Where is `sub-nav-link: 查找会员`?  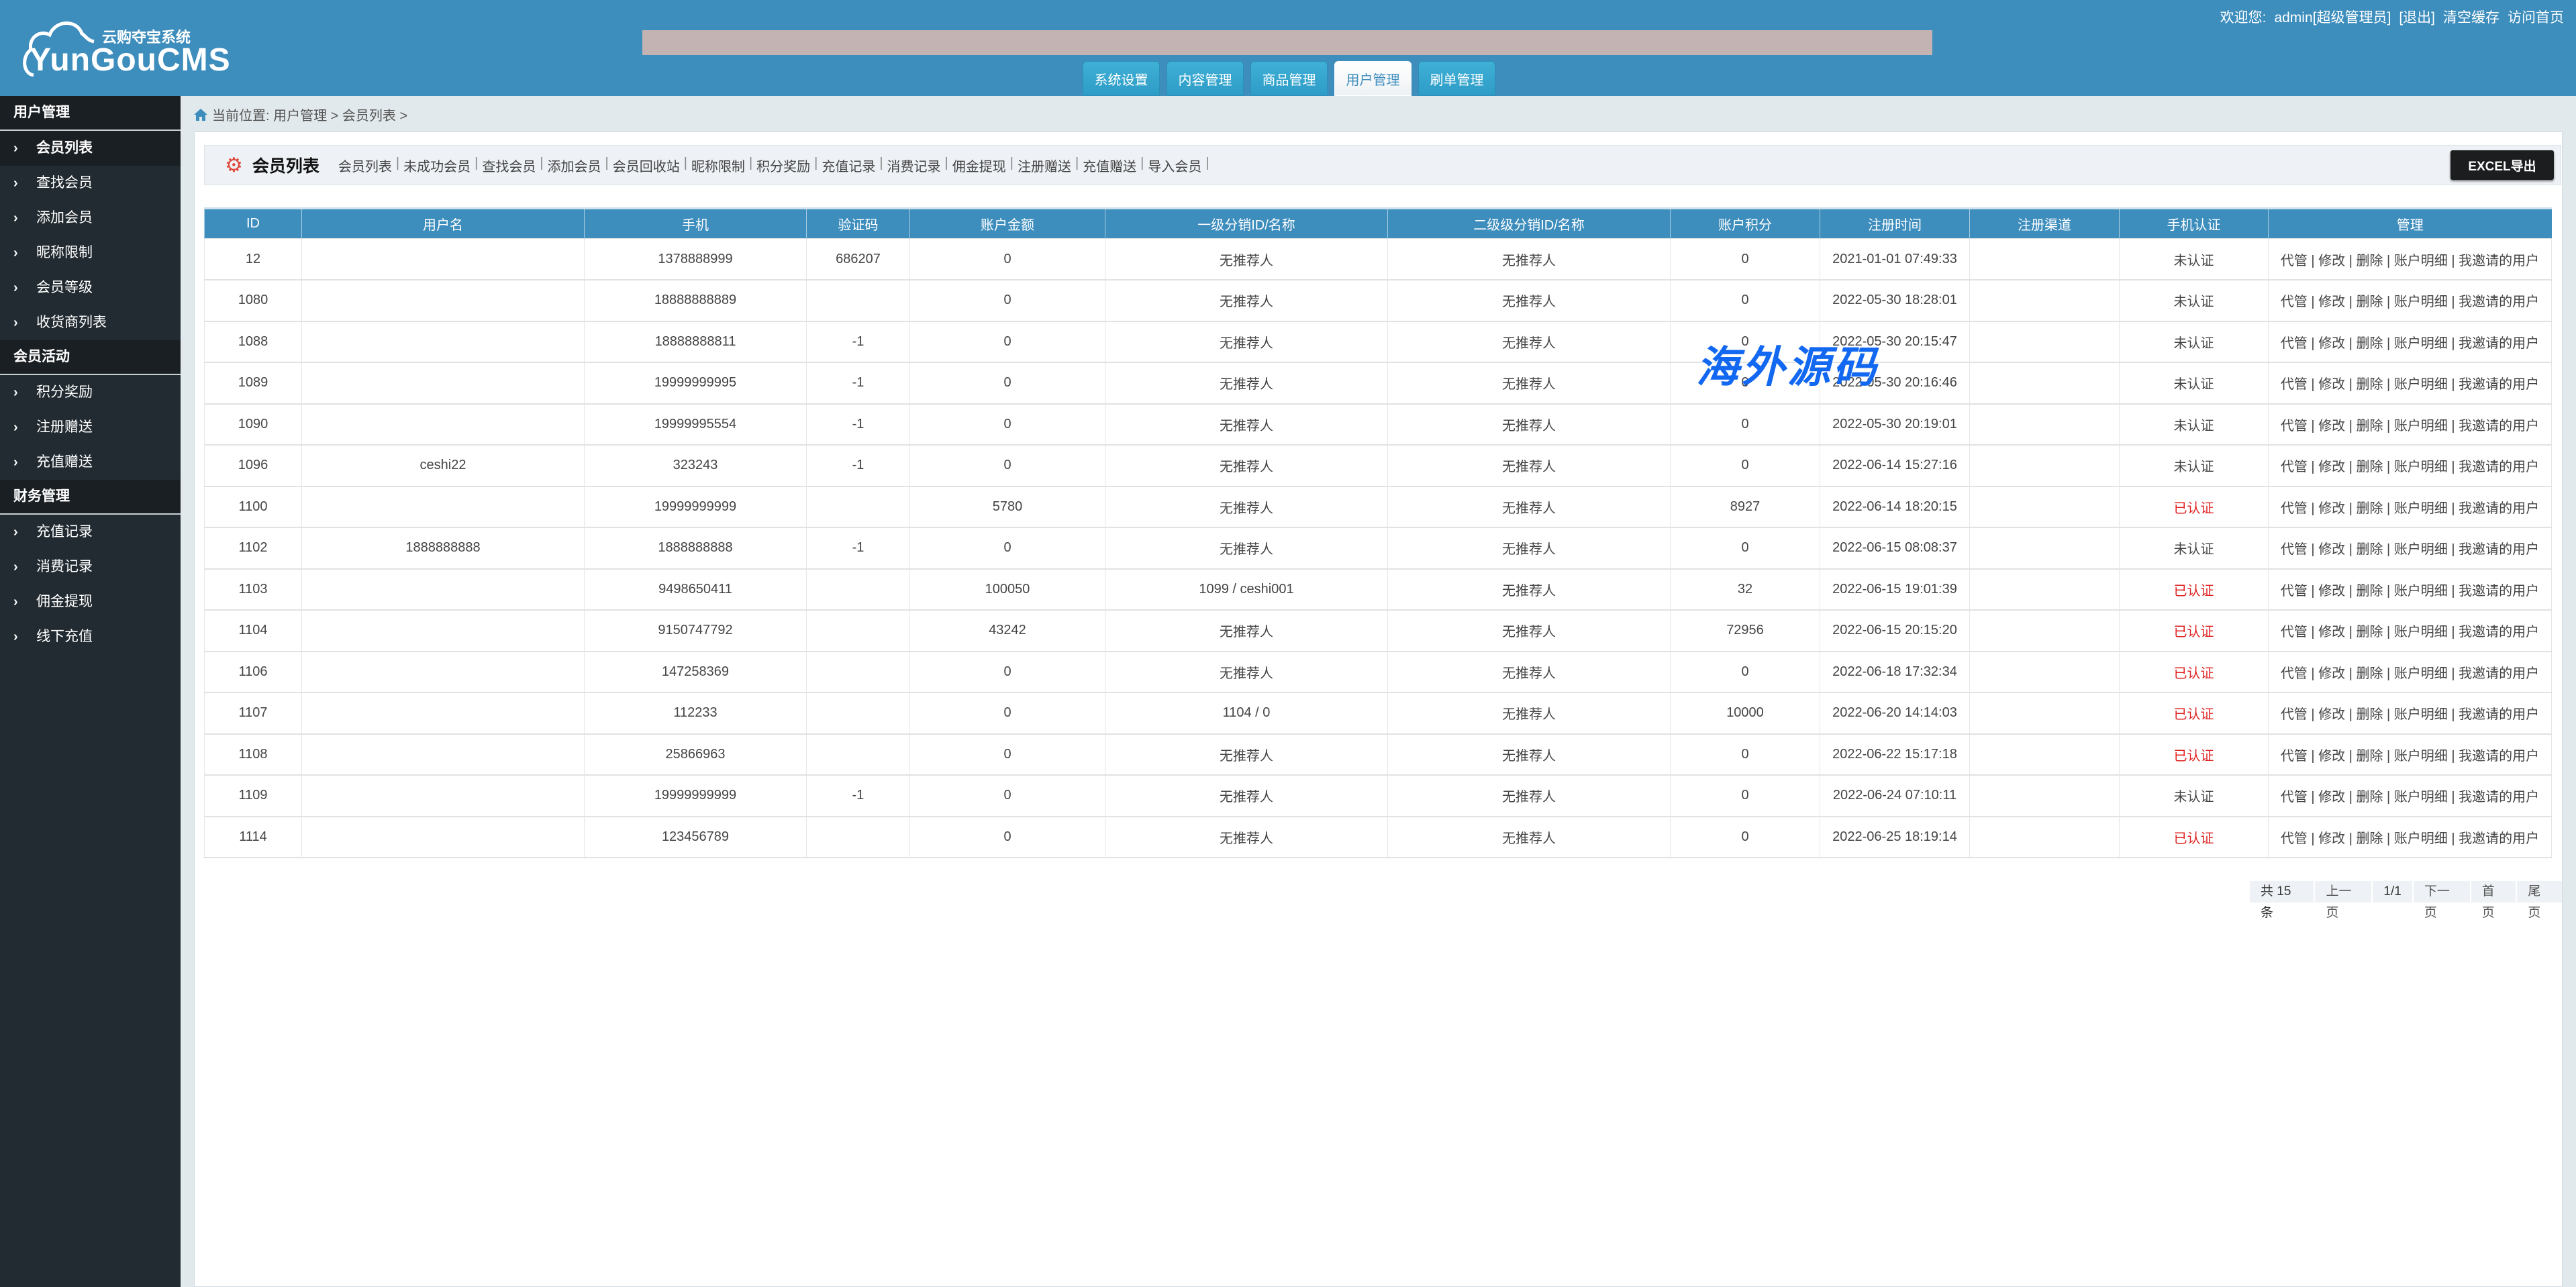
sub-nav-link: 查找会员 is located at coordinates (509, 165).